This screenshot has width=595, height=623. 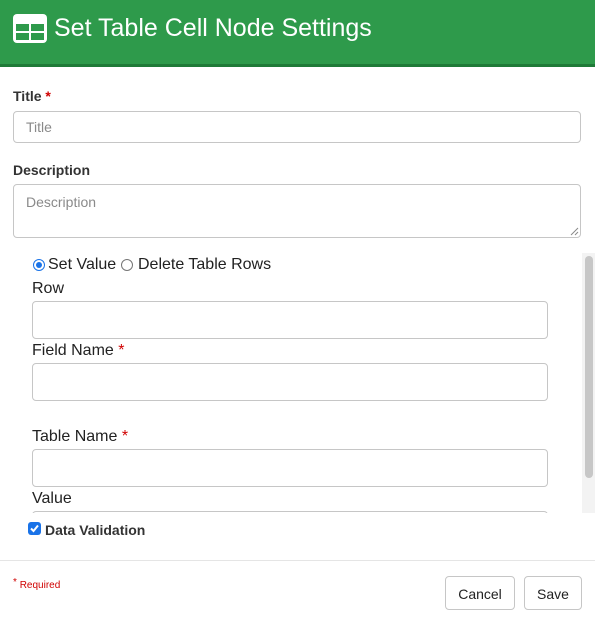 What do you see at coordinates (213, 28) in the screenshot?
I see `dialog-title: Set Table Cell Node Settings` at bounding box center [213, 28].